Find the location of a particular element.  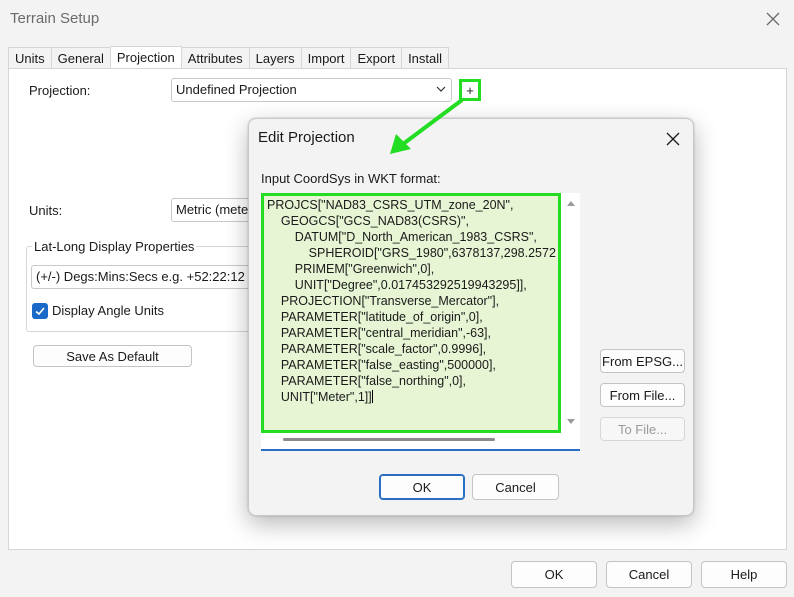

tab-export: Export is located at coordinates (376, 57).